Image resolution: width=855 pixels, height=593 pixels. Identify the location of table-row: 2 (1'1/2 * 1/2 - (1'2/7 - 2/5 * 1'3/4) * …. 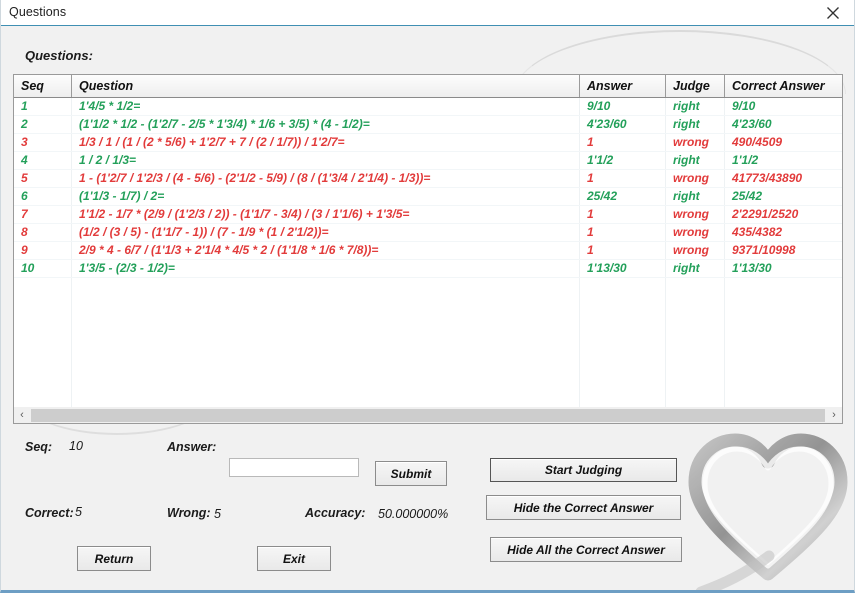
(428, 124).